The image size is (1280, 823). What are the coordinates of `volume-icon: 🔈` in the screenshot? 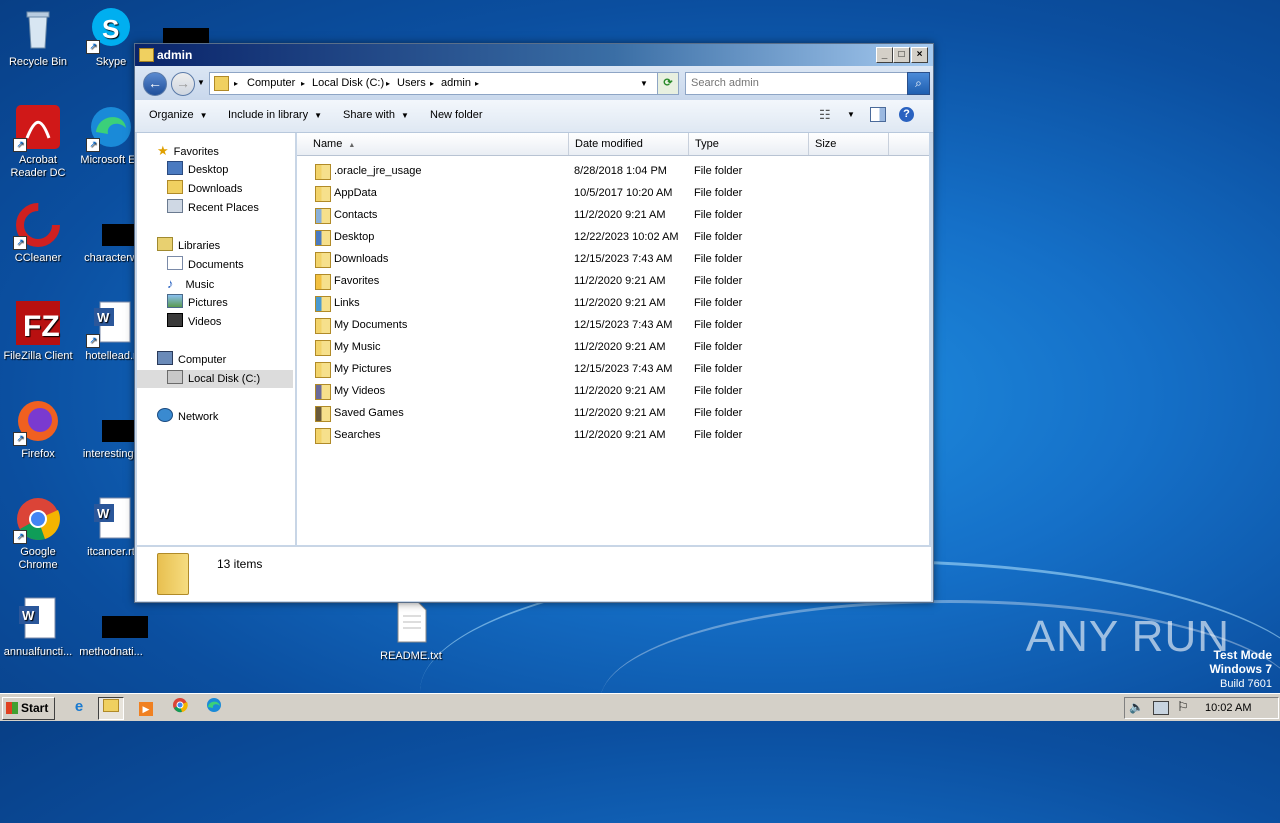 It's located at (1136, 707).